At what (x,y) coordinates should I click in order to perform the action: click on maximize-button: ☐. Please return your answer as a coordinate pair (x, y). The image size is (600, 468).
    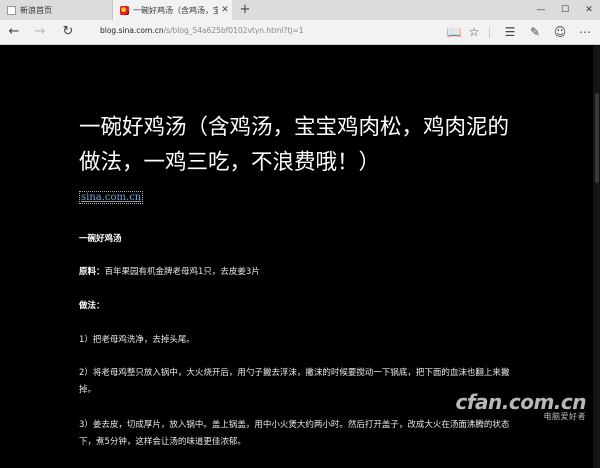
    Looking at the image, I should click on (565, 10).